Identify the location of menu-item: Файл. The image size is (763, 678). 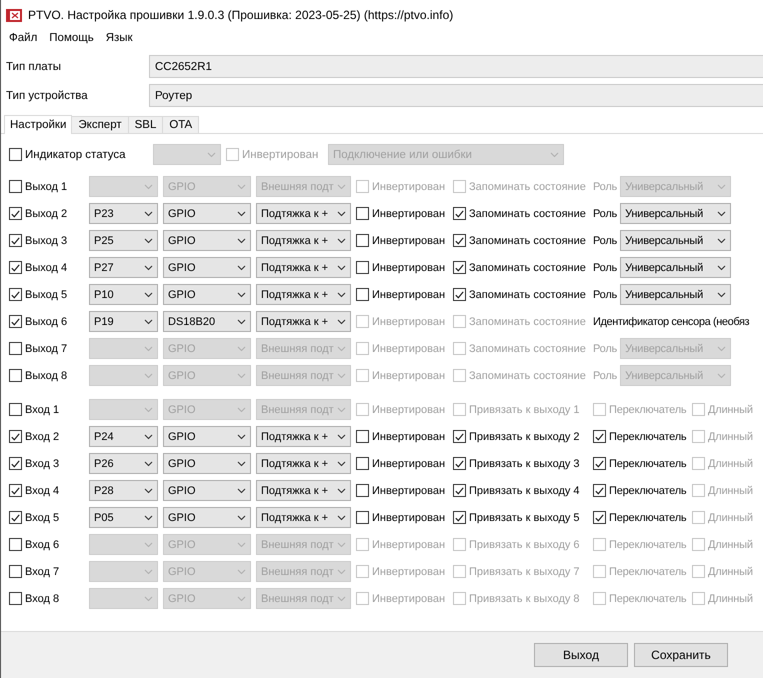
(23, 38).